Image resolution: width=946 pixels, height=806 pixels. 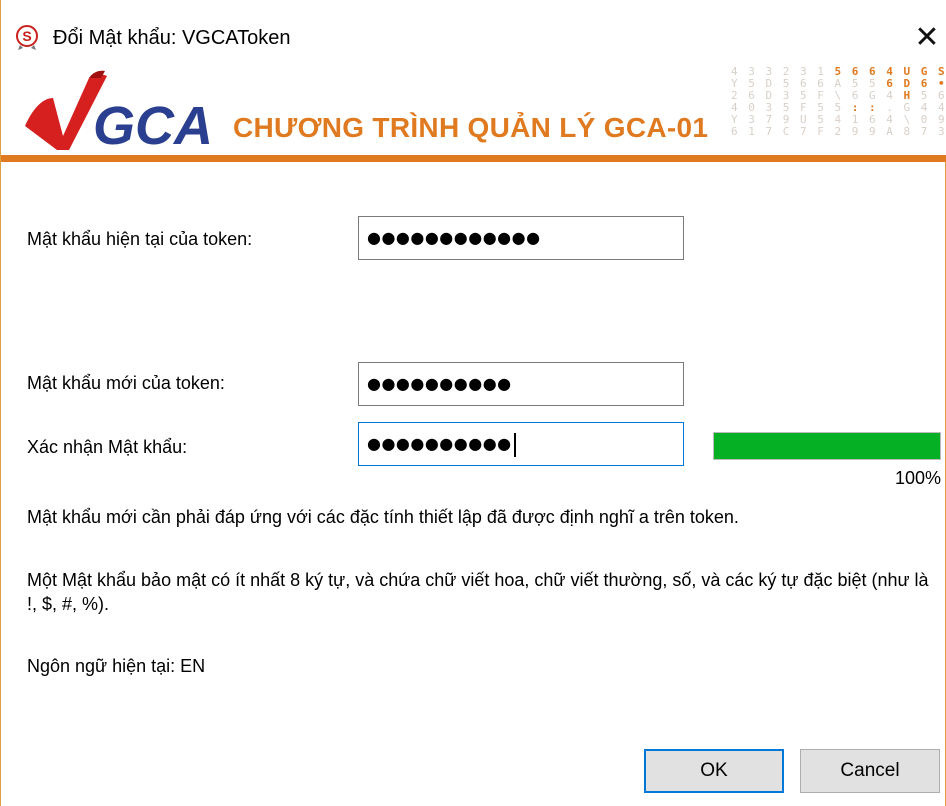 I want to click on current-password-value: ●●●●●●●●●●●●, so click(x=454, y=237).